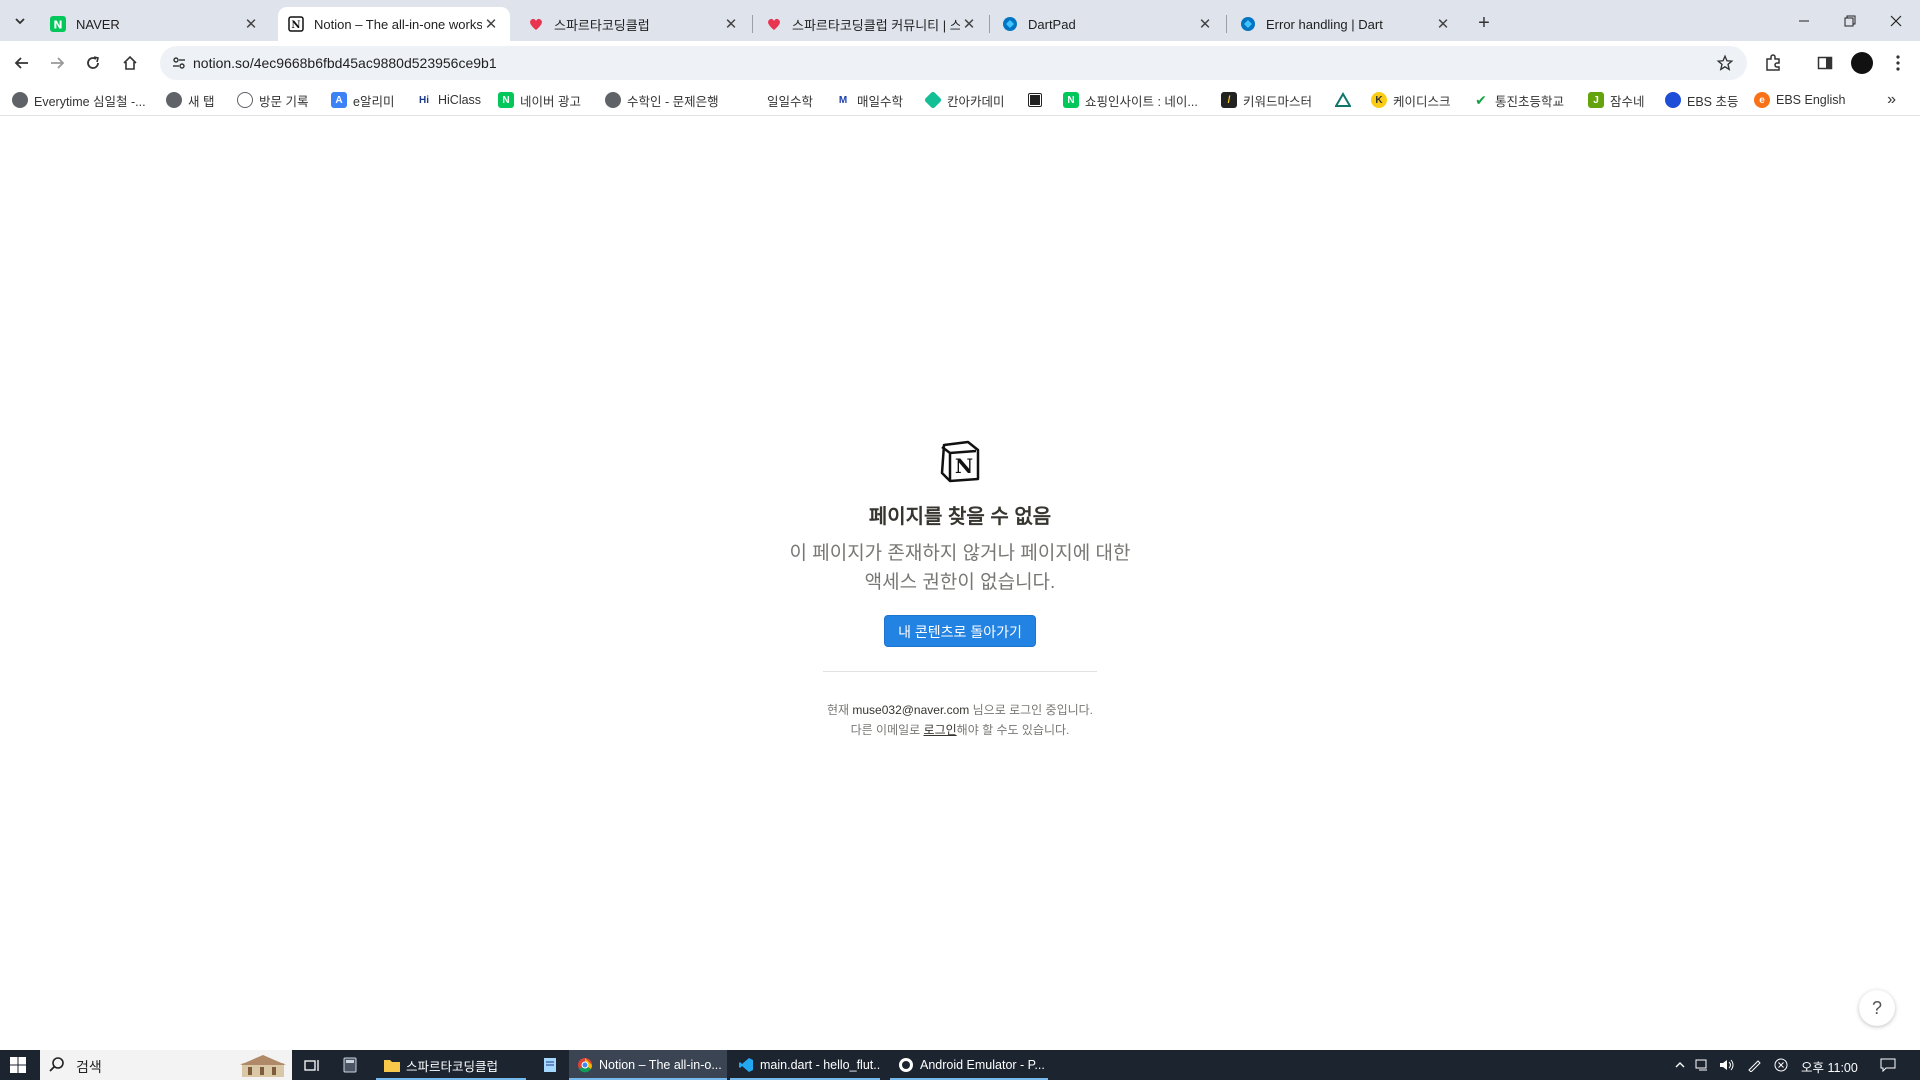 Image resolution: width=1920 pixels, height=1080 pixels. Describe the element at coordinates (1877, 1008) in the screenshot. I see `help-button: ?` at that location.